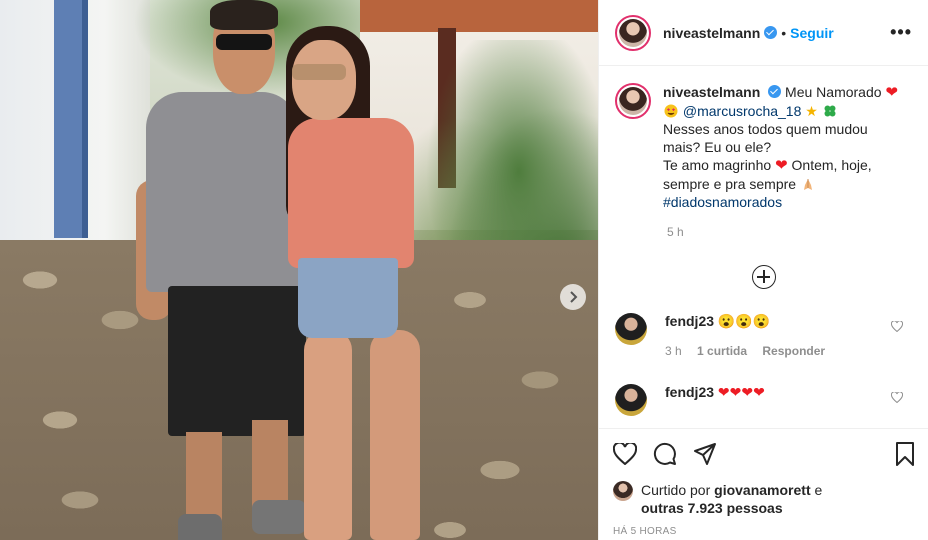 This screenshot has width=928, height=540. Describe the element at coordinates (793, 351) in the screenshot. I see `reply-button: Responder` at that location.